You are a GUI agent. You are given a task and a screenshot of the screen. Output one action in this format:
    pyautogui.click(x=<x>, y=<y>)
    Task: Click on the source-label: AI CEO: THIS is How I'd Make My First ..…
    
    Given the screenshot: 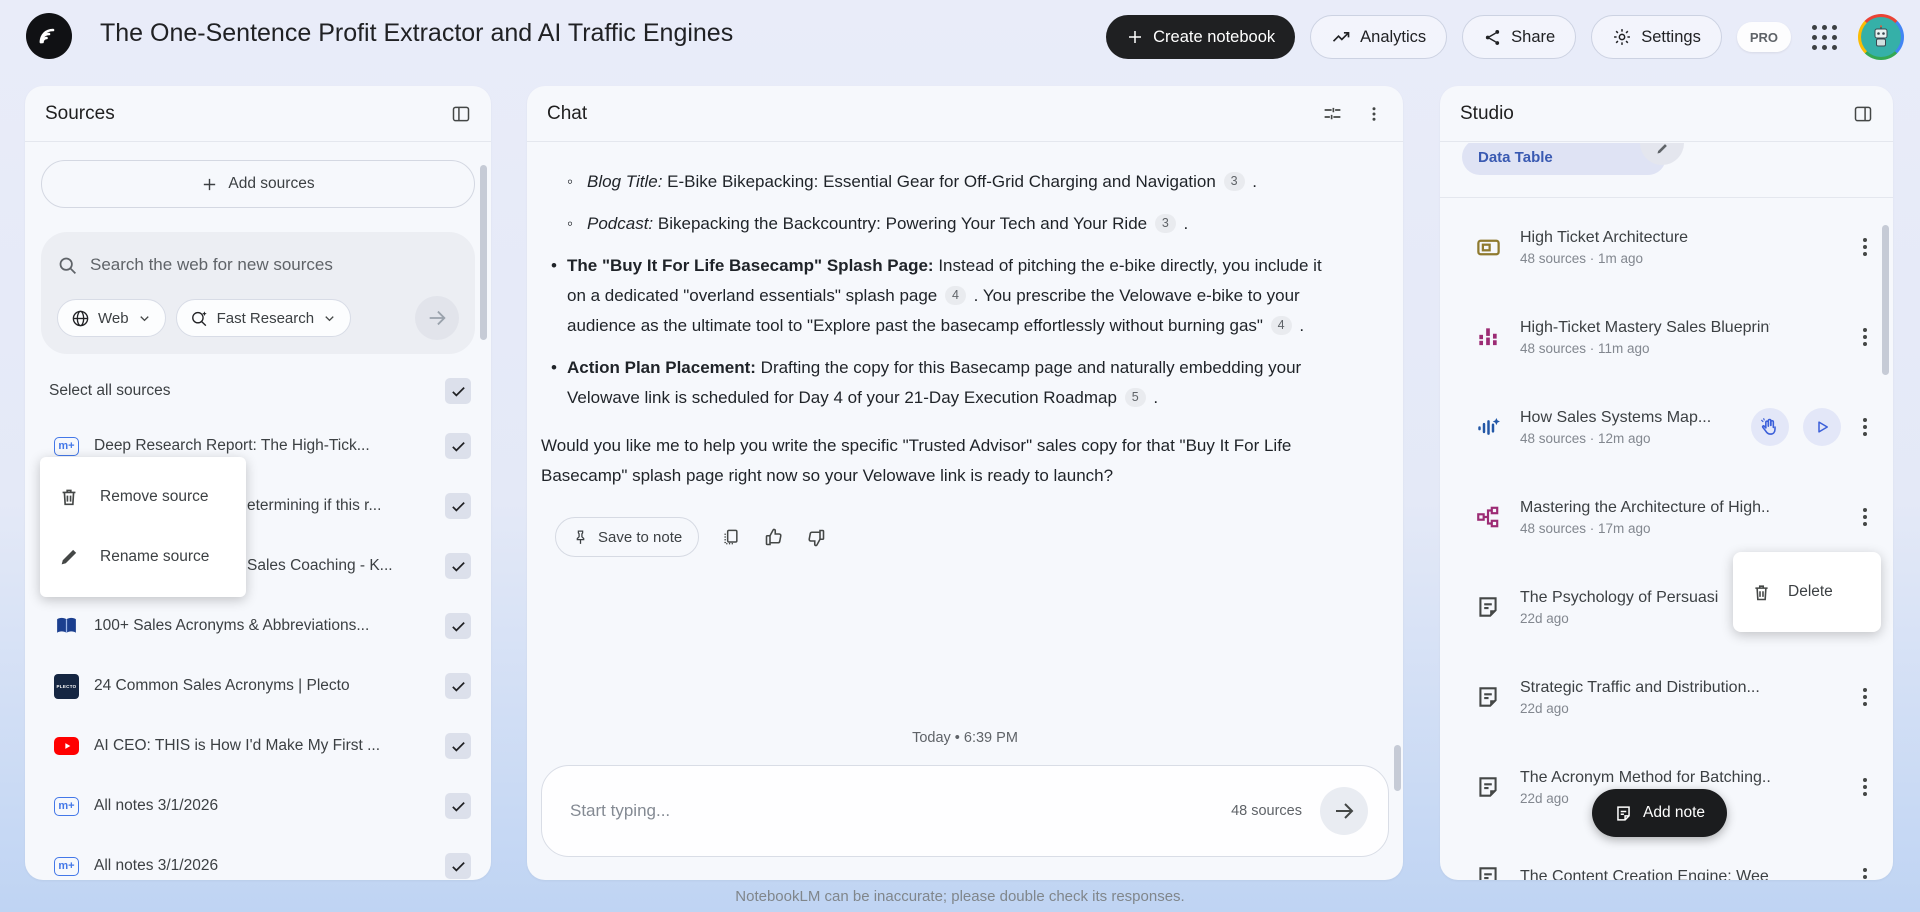 What is the action you would take?
    pyautogui.click(x=237, y=745)
    